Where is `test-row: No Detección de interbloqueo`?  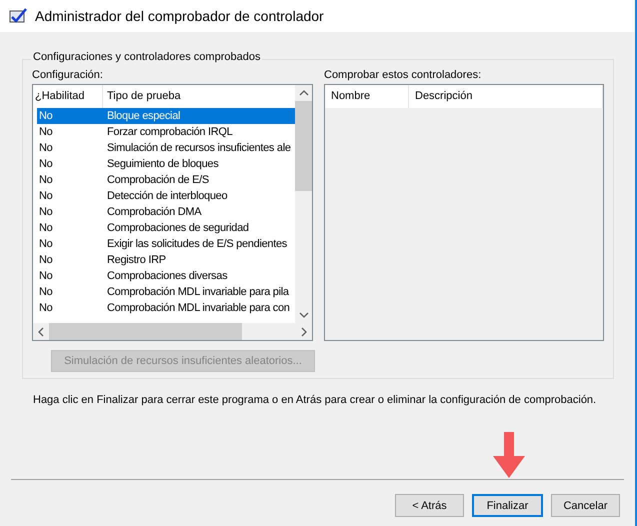
test-row: No Detección de interbloqueo is located at coordinates (166, 196).